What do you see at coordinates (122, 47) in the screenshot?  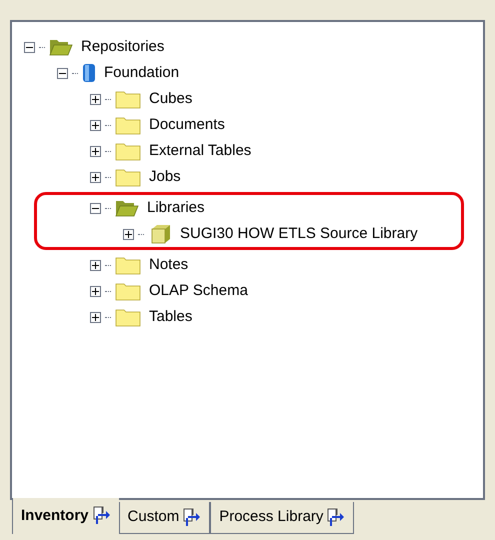 I see `tree-item: Repositories` at bounding box center [122, 47].